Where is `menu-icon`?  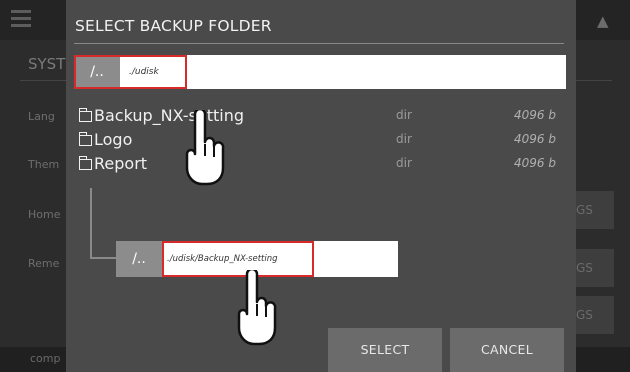 menu-icon is located at coordinates (21, 19).